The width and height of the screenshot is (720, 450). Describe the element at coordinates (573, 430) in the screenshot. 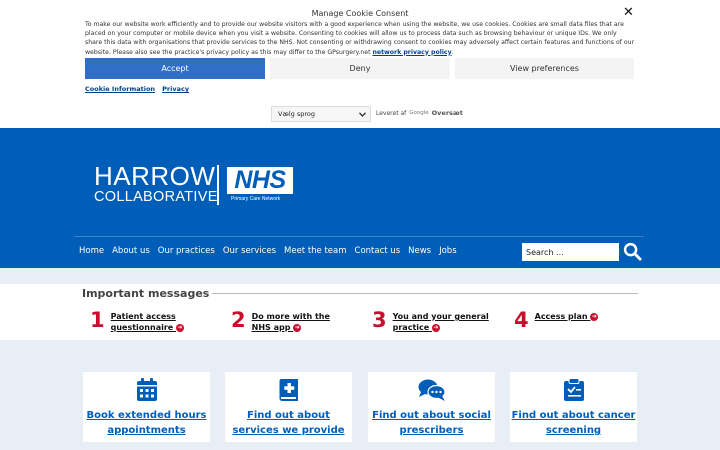

I see `card-label-line2: screening` at that location.